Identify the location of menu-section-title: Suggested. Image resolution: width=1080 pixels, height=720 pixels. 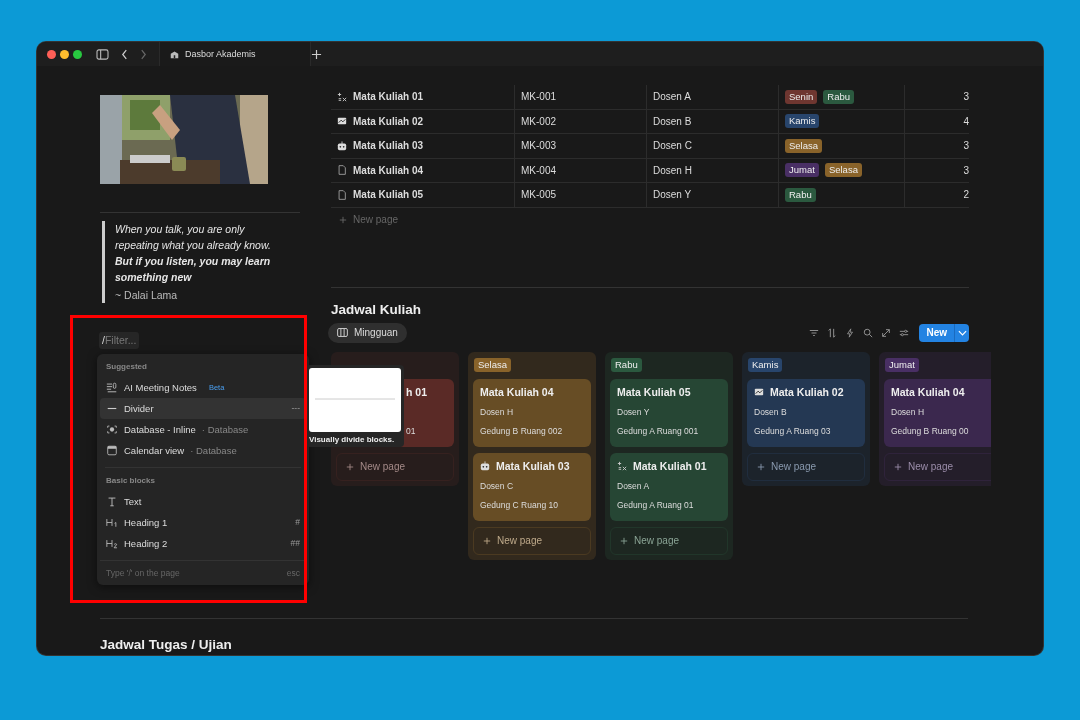
(126, 366).